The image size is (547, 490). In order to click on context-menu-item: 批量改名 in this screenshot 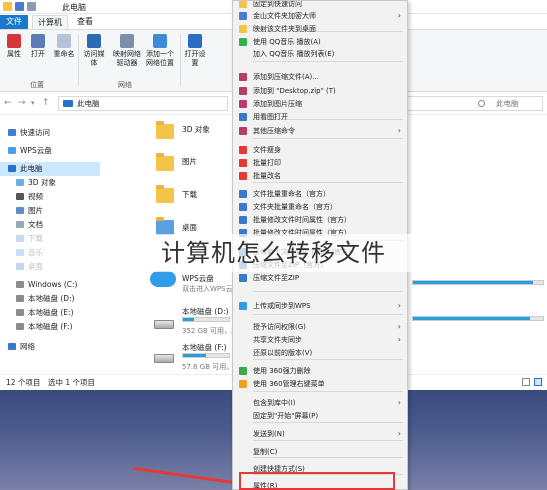, I will do `click(320, 176)`.